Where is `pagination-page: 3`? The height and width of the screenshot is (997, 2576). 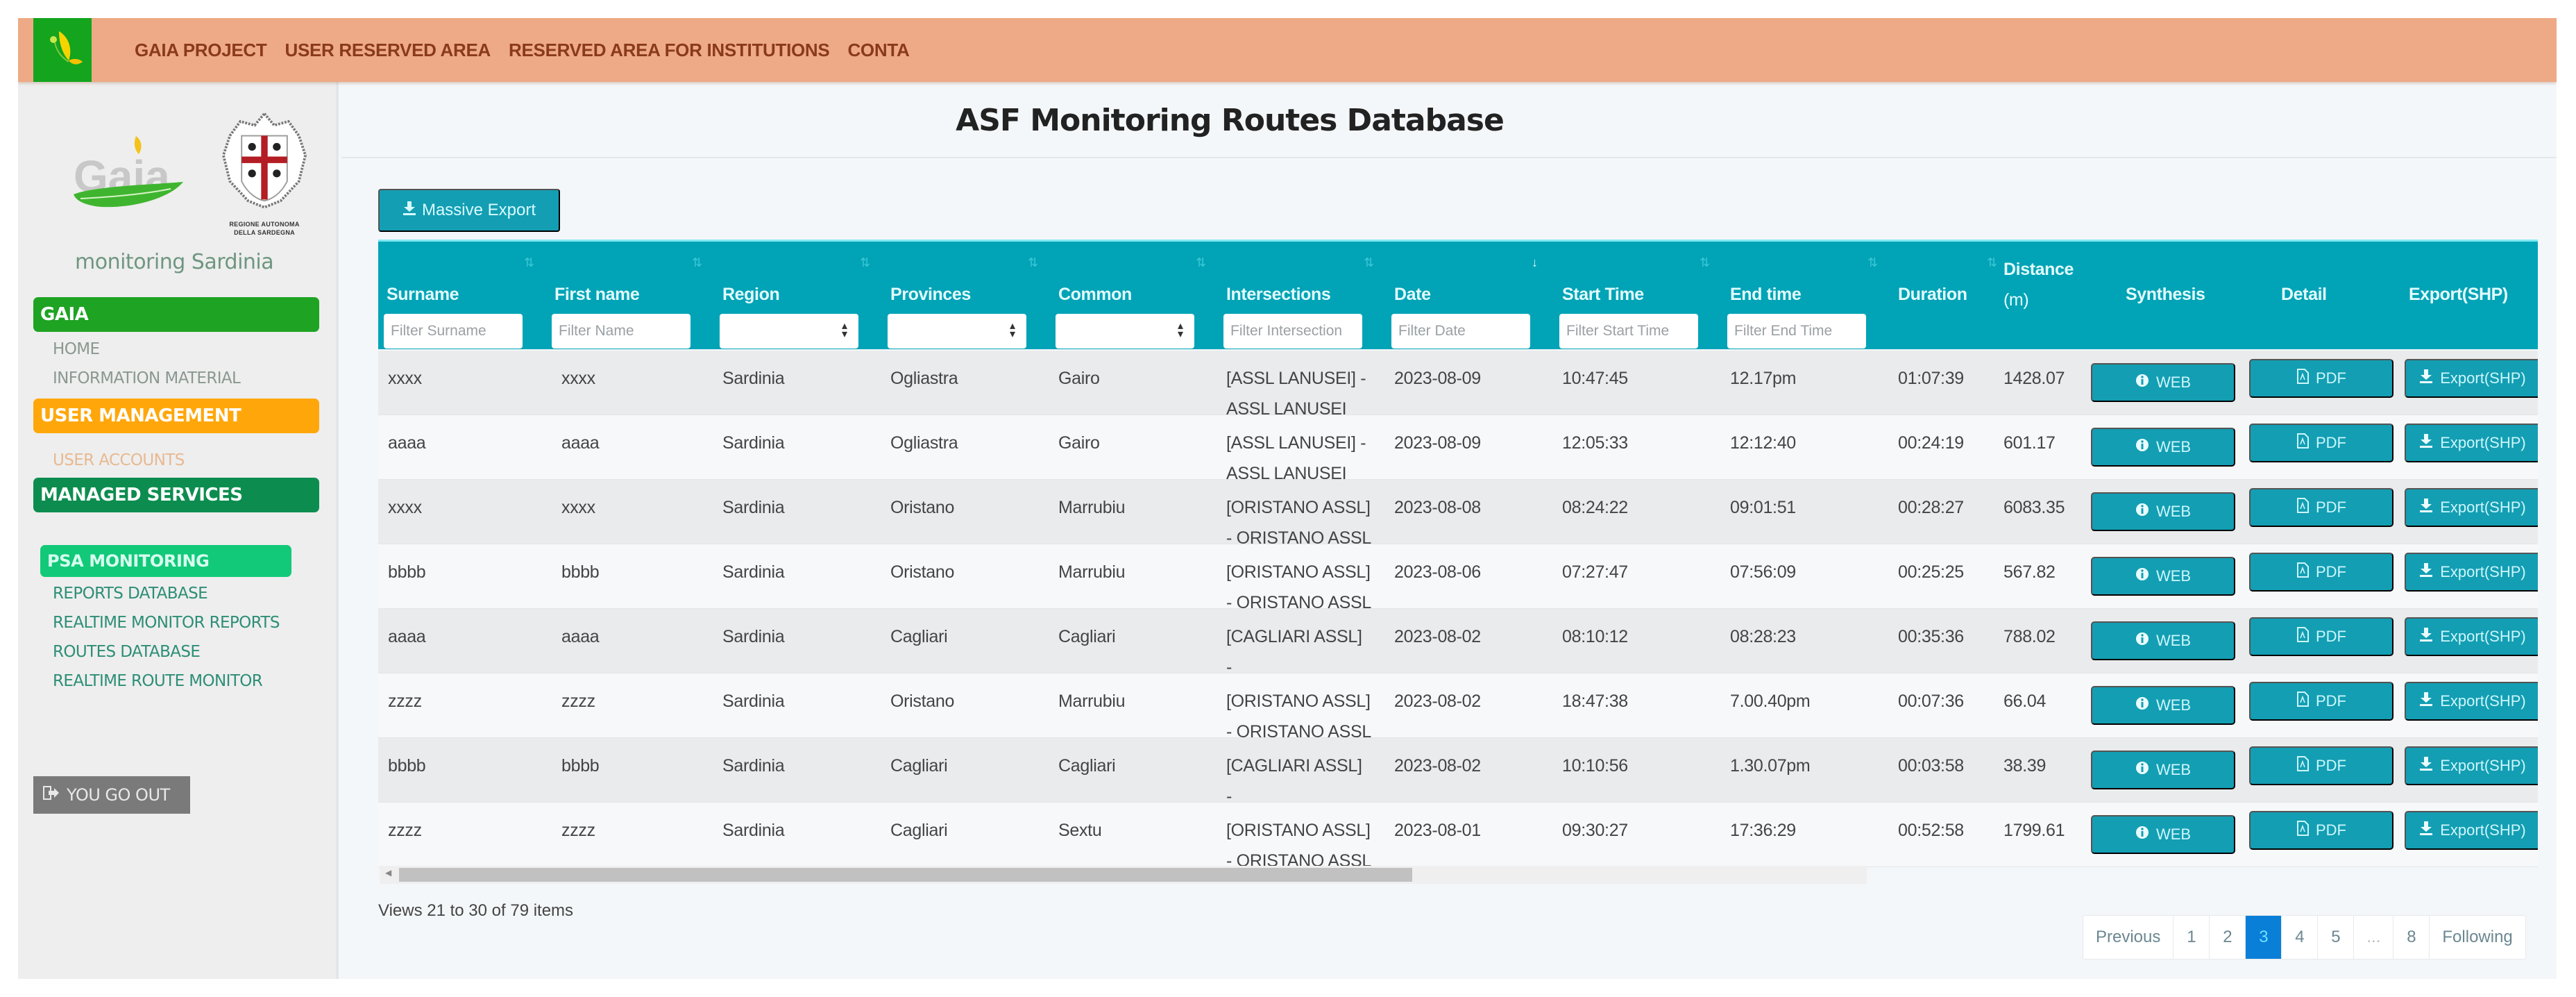 pagination-page: 3 is located at coordinates (2264, 937).